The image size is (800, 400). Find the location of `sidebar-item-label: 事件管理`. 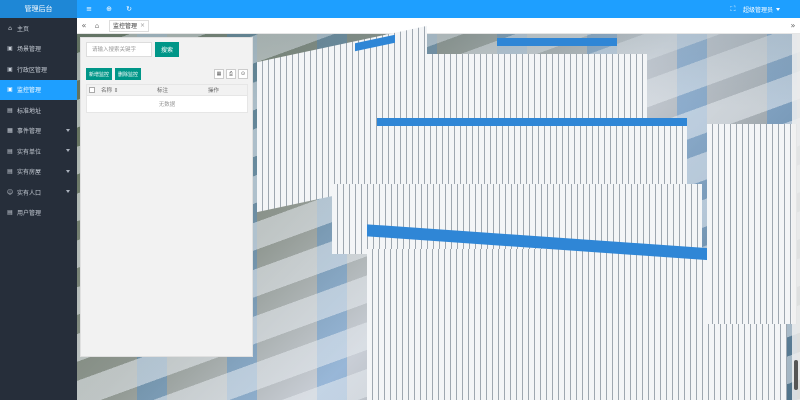

sidebar-item-label: 事件管理 is located at coordinates (29, 132).